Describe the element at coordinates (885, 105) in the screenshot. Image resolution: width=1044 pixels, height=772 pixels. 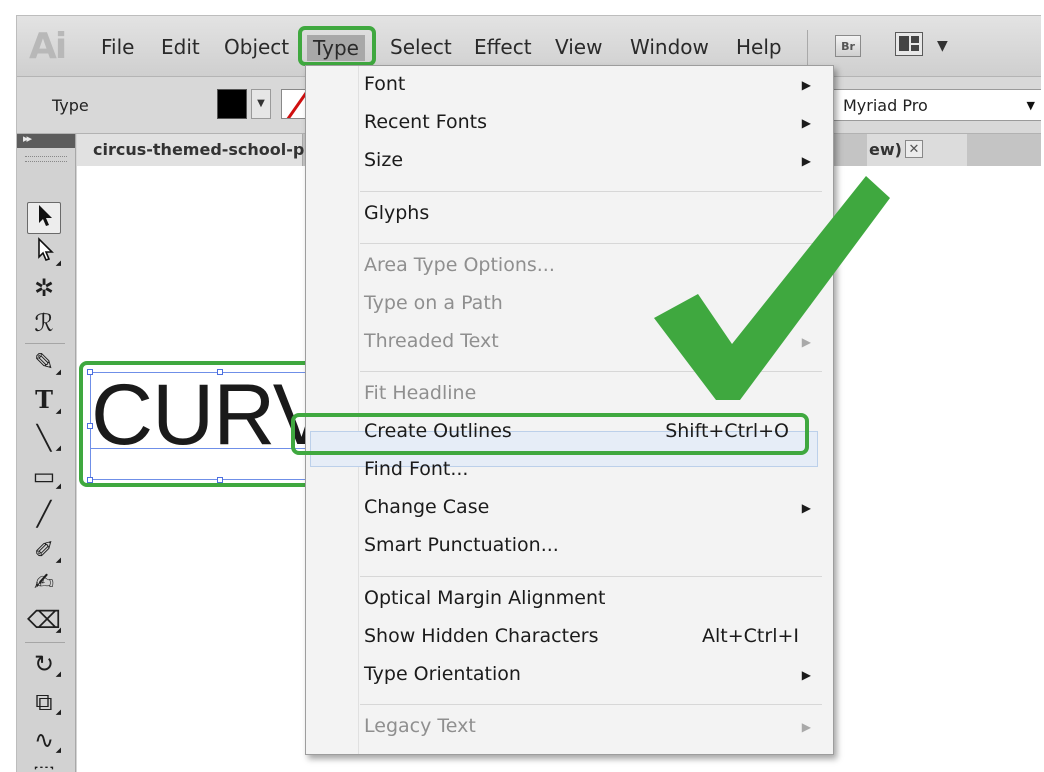
I see `font-family-value: Myriad Pro` at that location.